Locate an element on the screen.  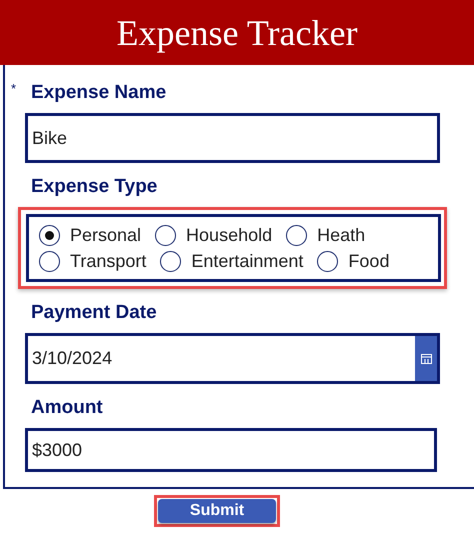
radio-option: Household is located at coordinates (213, 235).